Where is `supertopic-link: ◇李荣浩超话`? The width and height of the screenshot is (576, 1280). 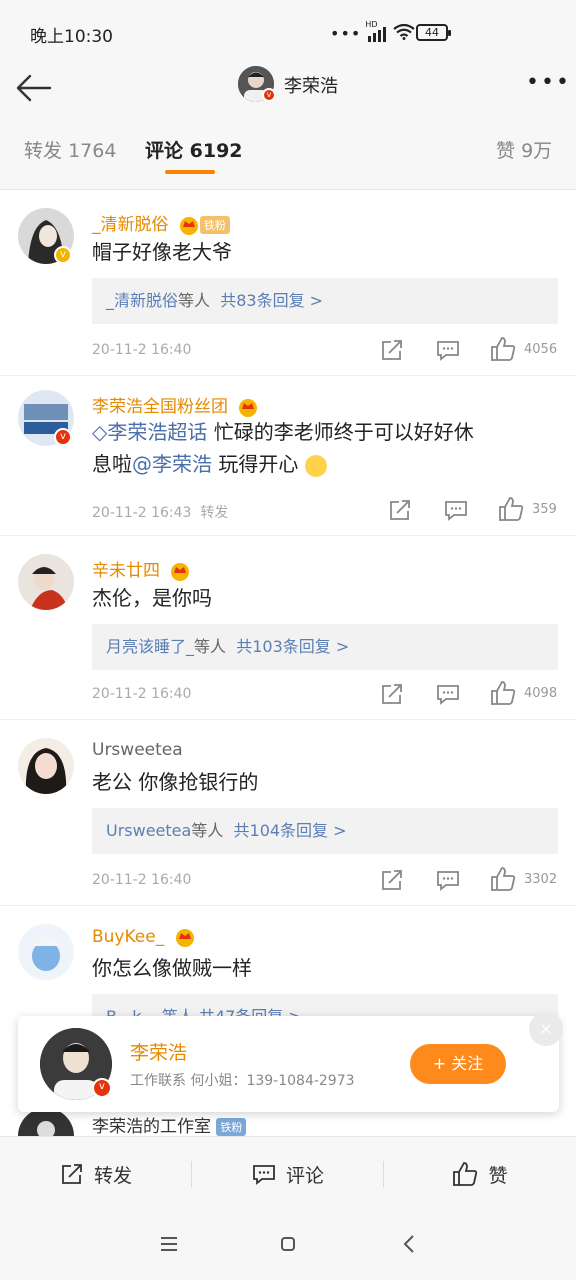 supertopic-link: ◇李荣浩超话 is located at coordinates (149, 432).